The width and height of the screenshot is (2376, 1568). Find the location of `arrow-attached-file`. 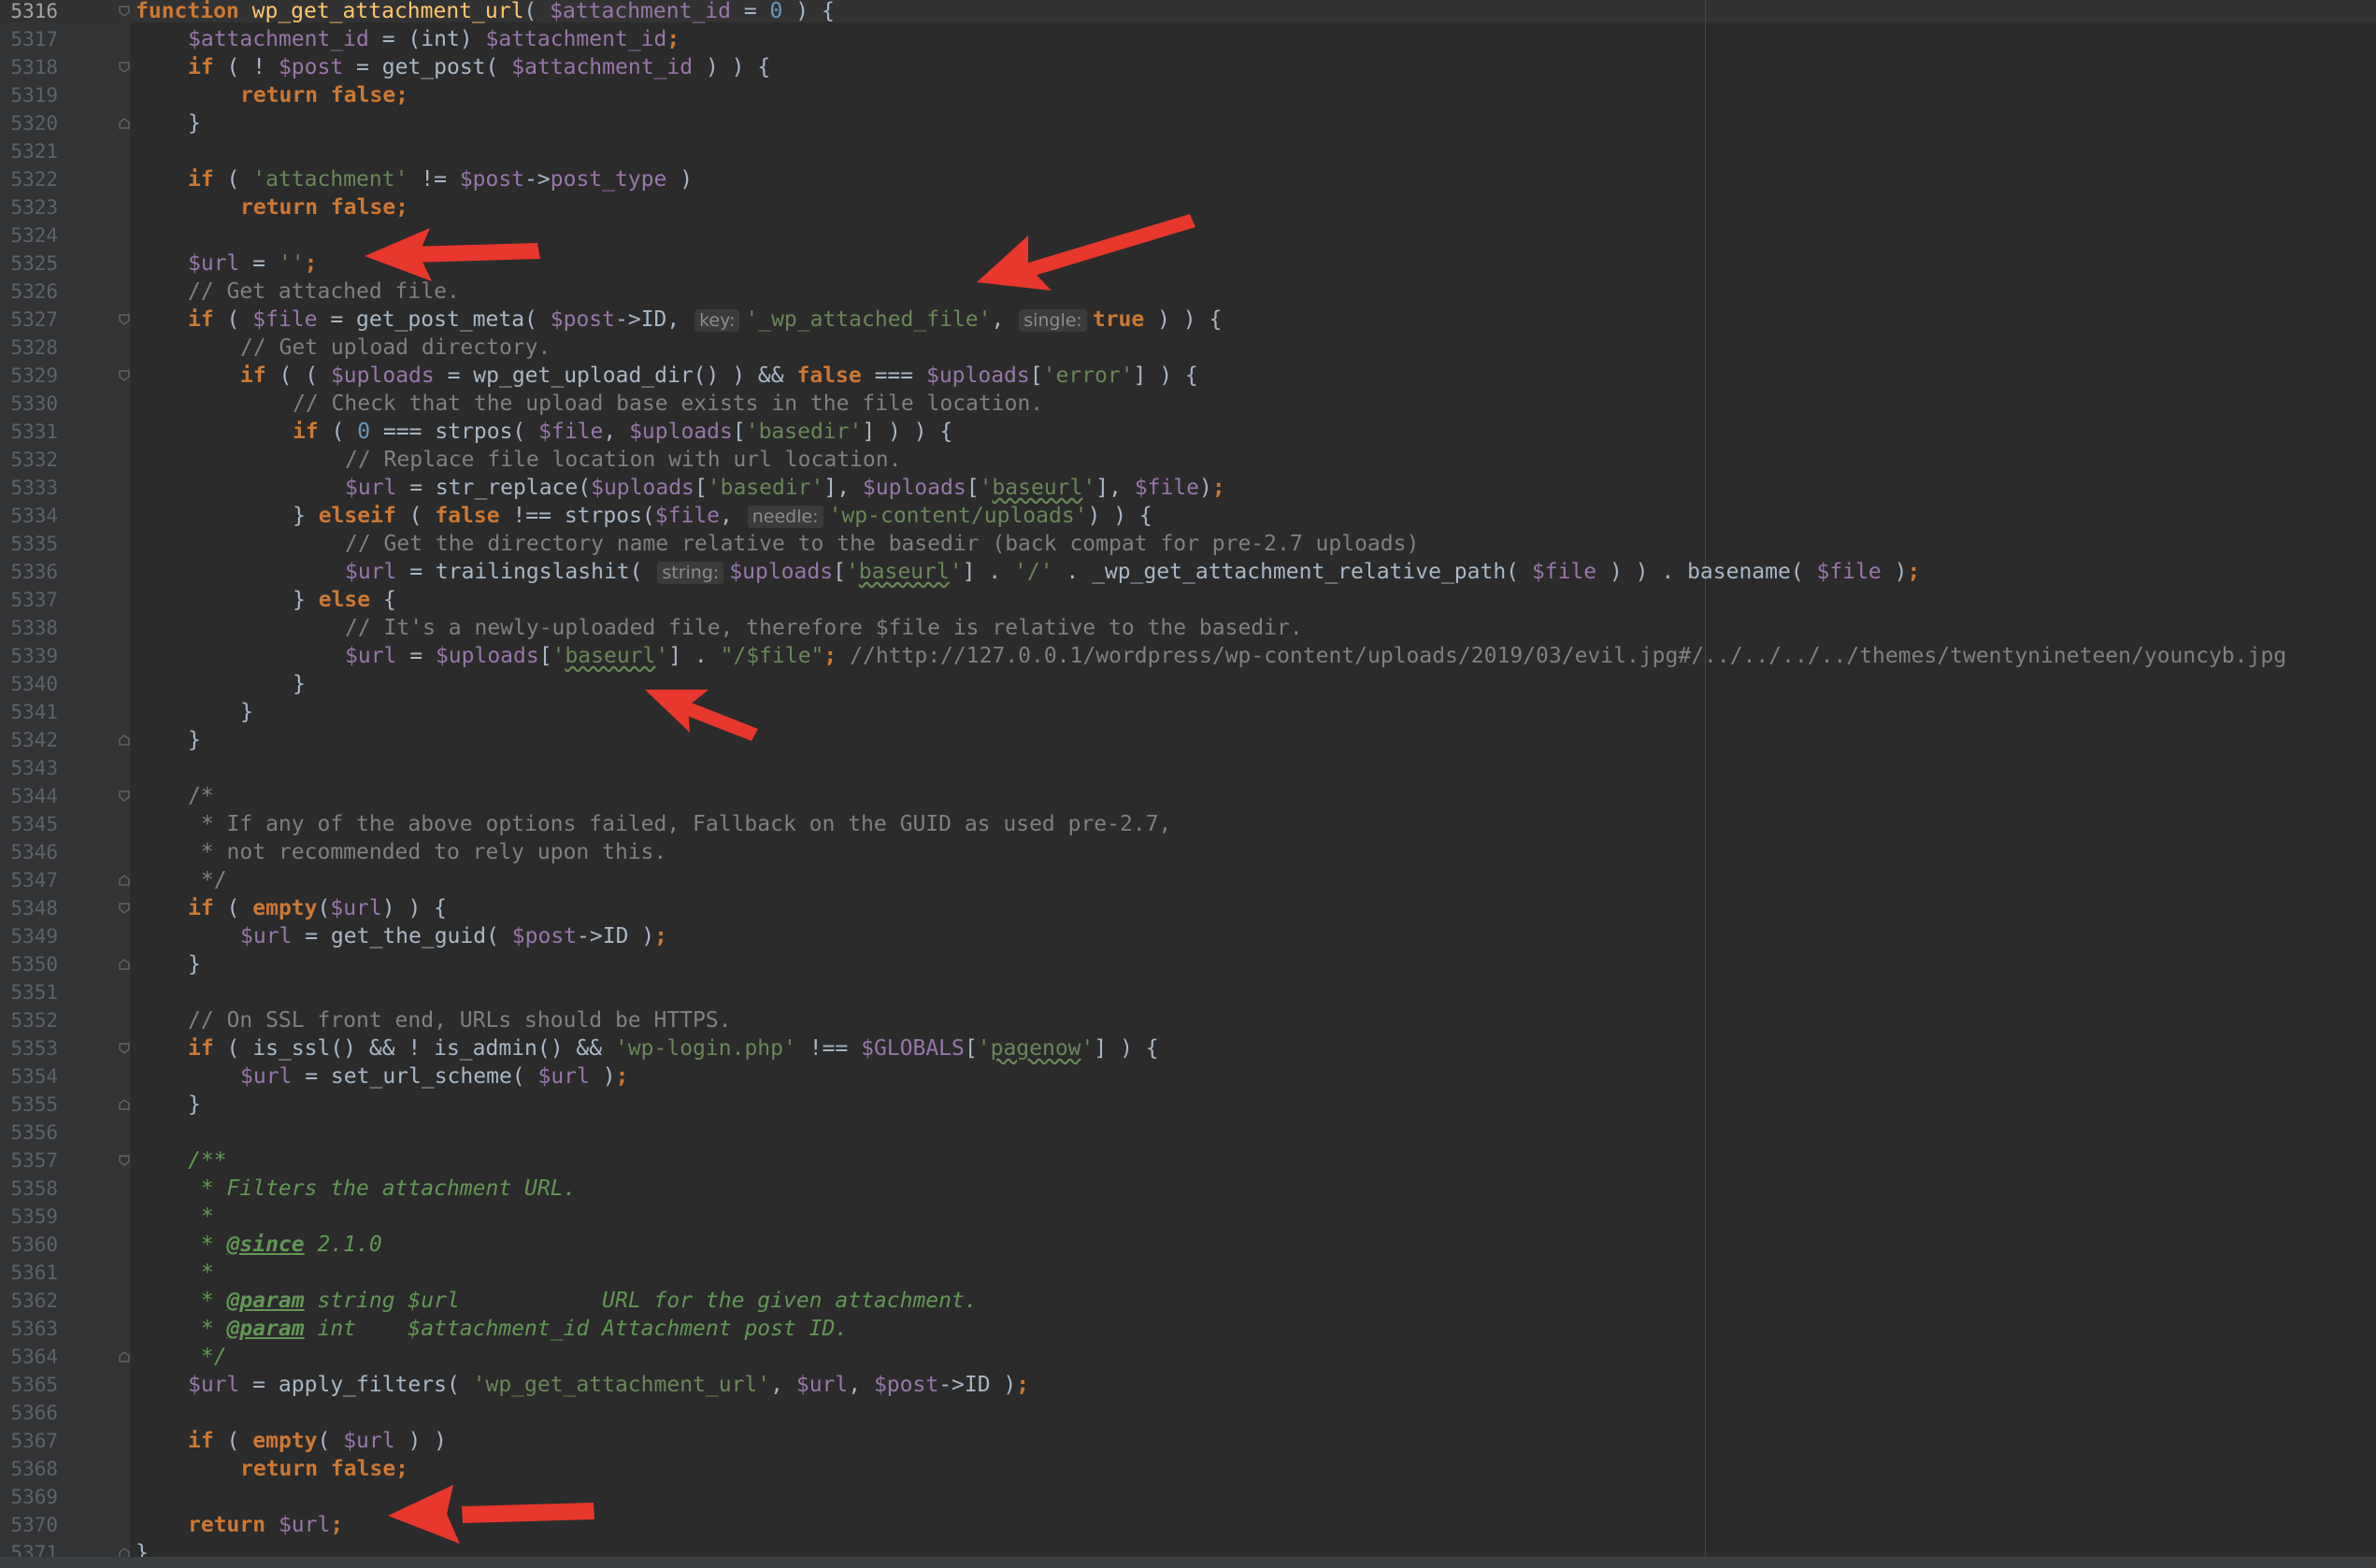

arrow-attached-file is located at coordinates (1086, 253).